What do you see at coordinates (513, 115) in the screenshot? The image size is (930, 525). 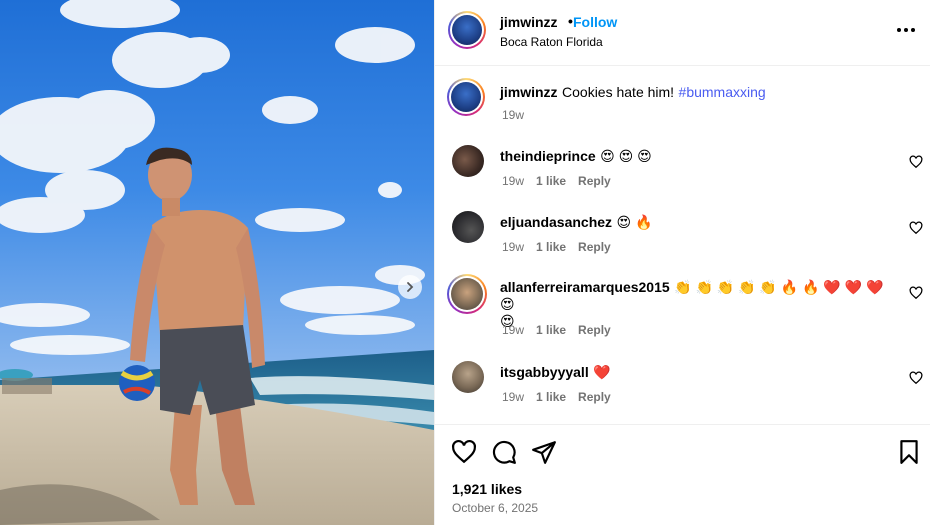 I see `caption-timestamp: 19w` at bounding box center [513, 115].